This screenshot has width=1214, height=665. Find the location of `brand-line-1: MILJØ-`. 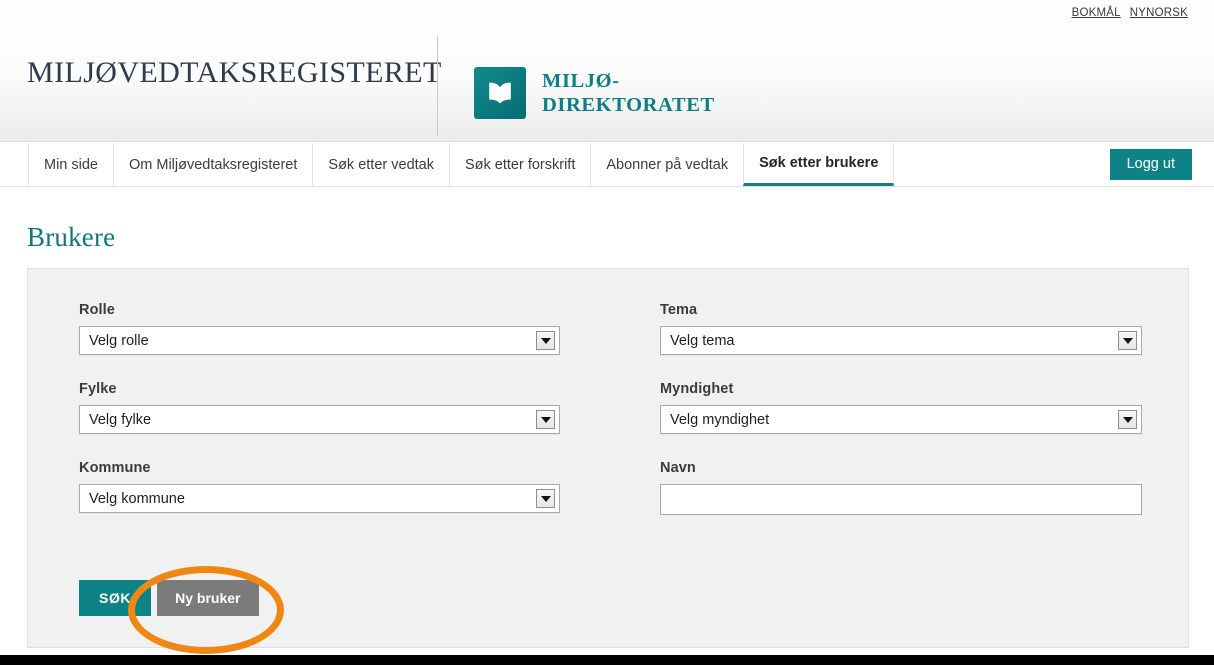

brand-line-1: MILJØ- is located at coordinates (581, 81).